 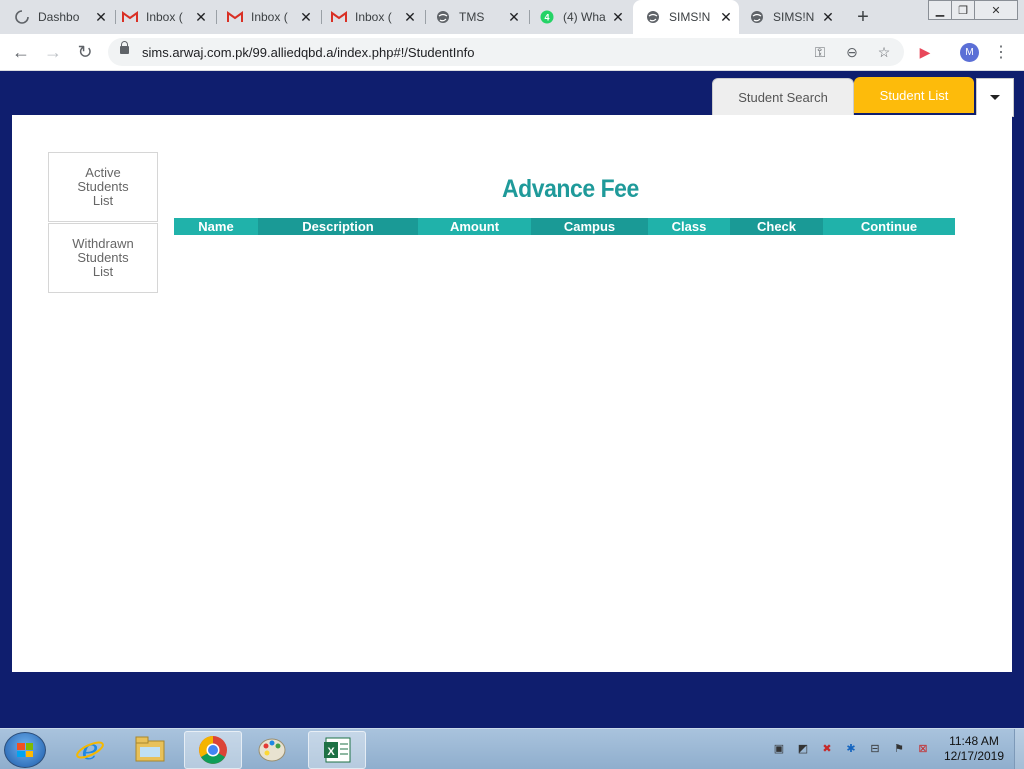 I want to click on tab-whatsapp: 4 (4) Wha ✕, so click(x=585, y=17).